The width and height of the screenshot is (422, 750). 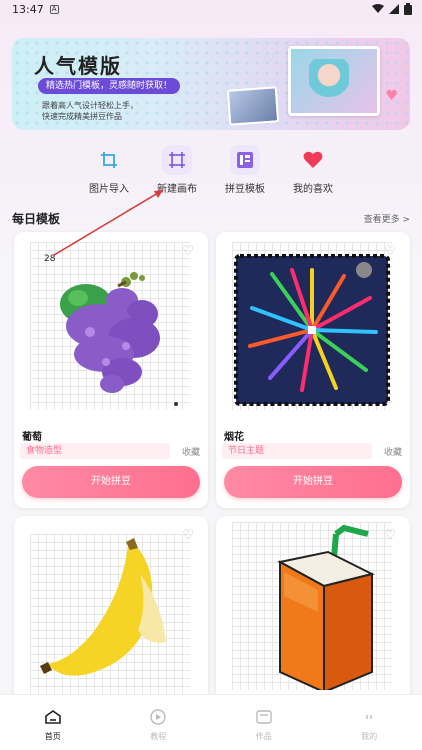 I want to click on status-bar: 13:47 A, so click(x=211, y=9).